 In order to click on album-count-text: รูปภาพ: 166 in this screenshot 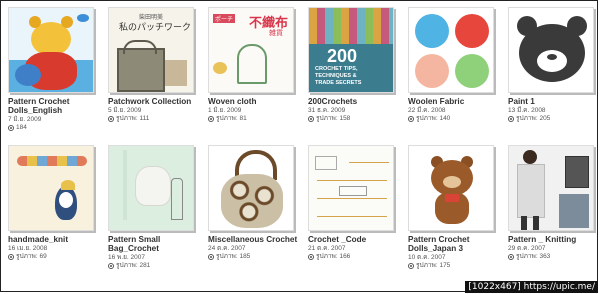, I will do `click(333, 256)`.